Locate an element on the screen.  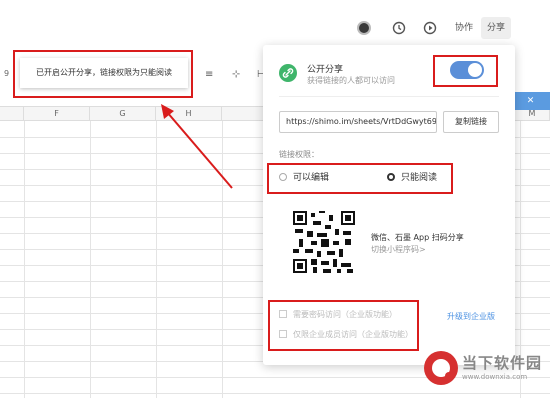
top-bar: 协作 分享 is located at coordinates (275, 24).